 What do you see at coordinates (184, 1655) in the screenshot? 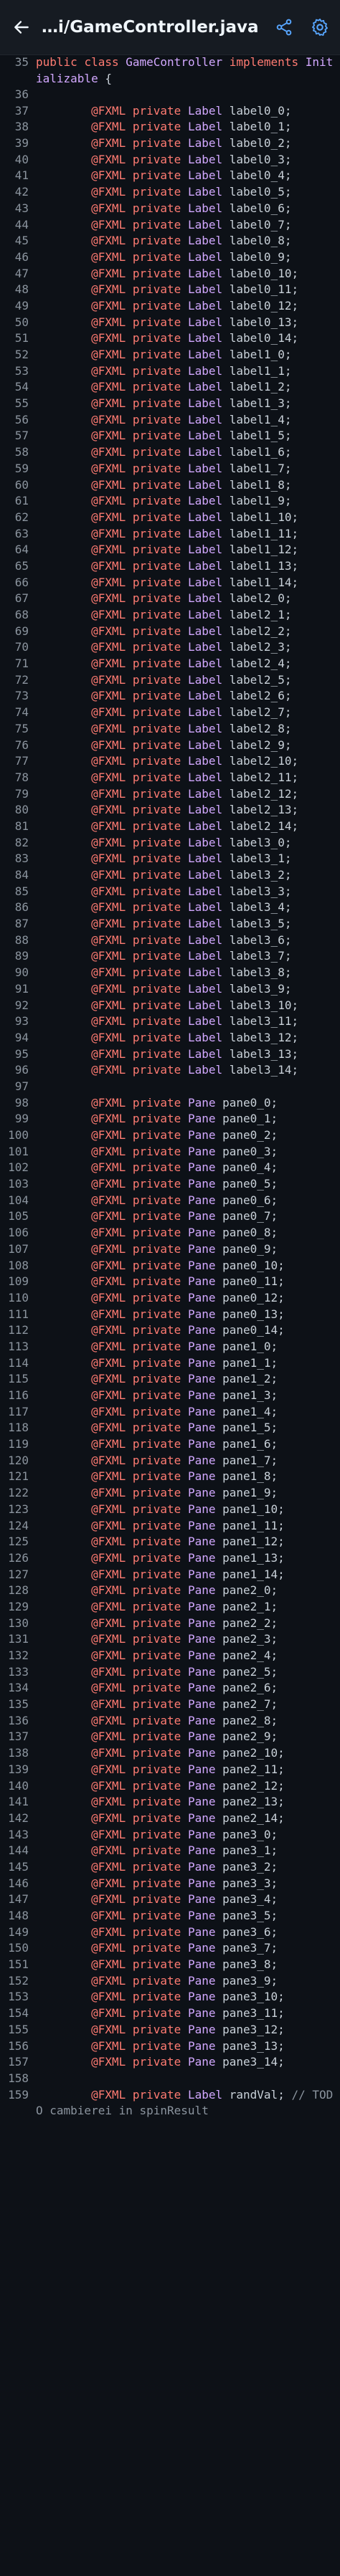
I see `code-text: @FXML private Pane pane2_4;` at bounding box center [184, 1655].